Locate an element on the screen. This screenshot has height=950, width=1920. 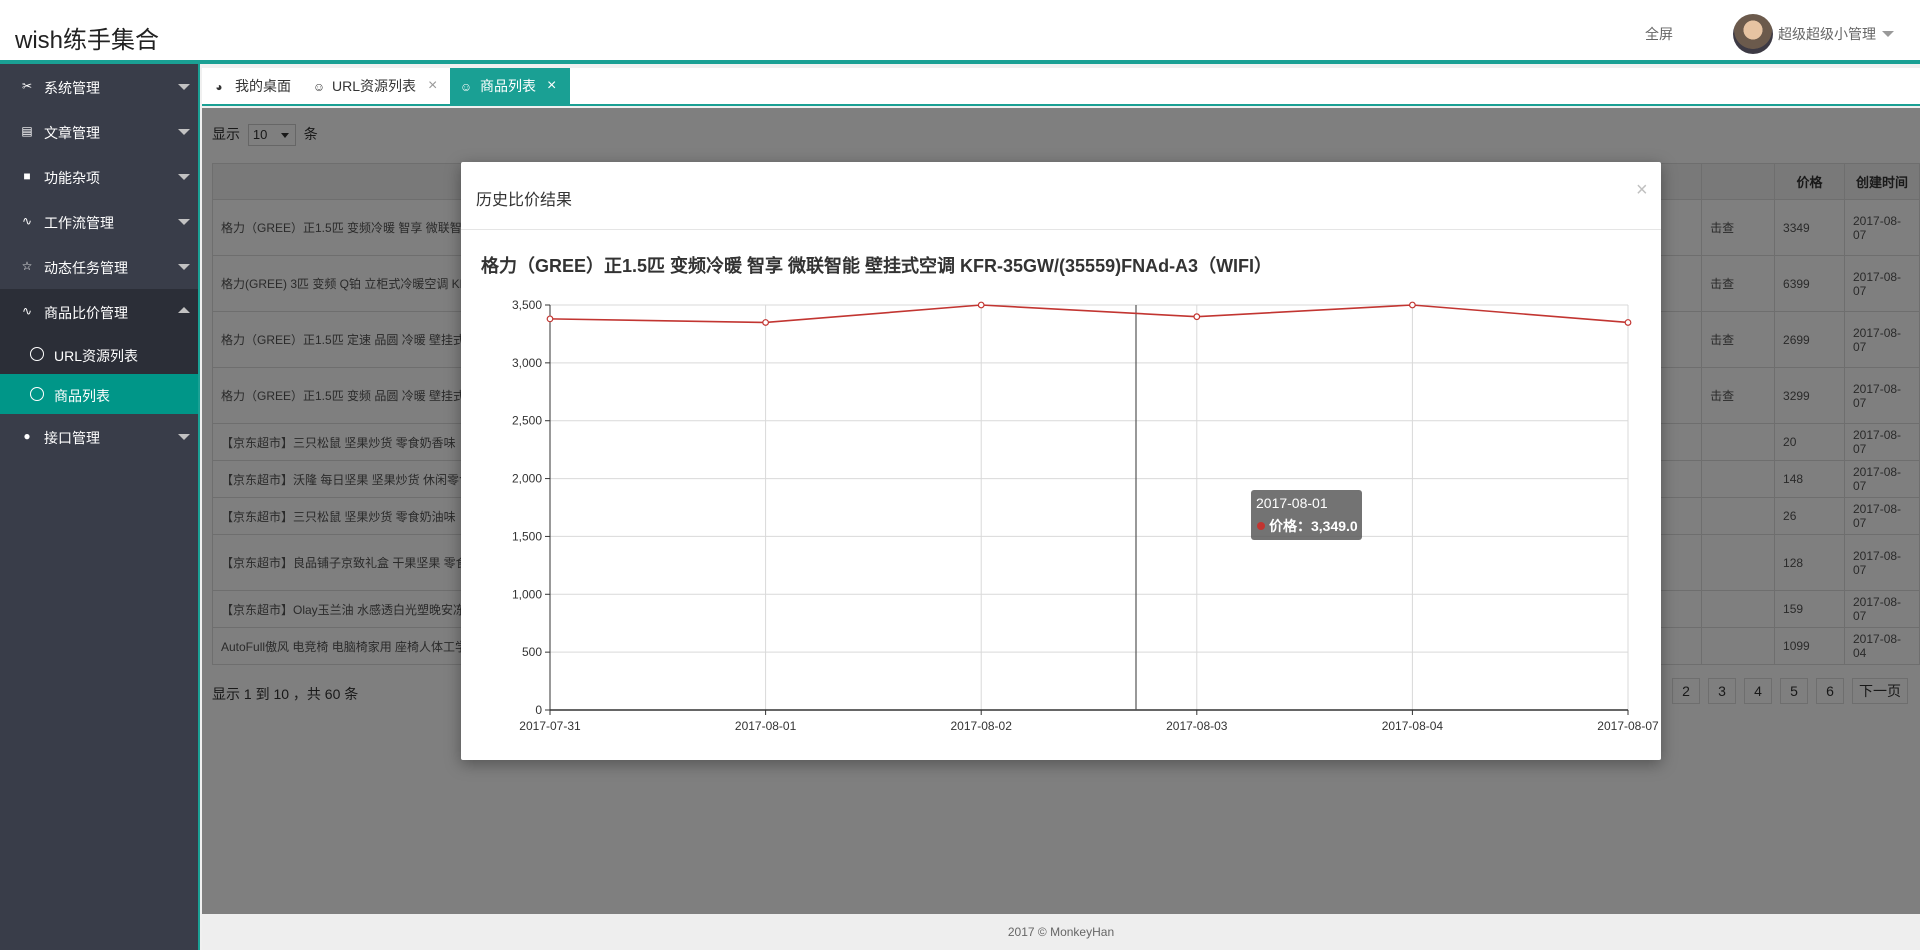
x-tick-label: 2017-08-07 is located at coordinates (1628, 726).